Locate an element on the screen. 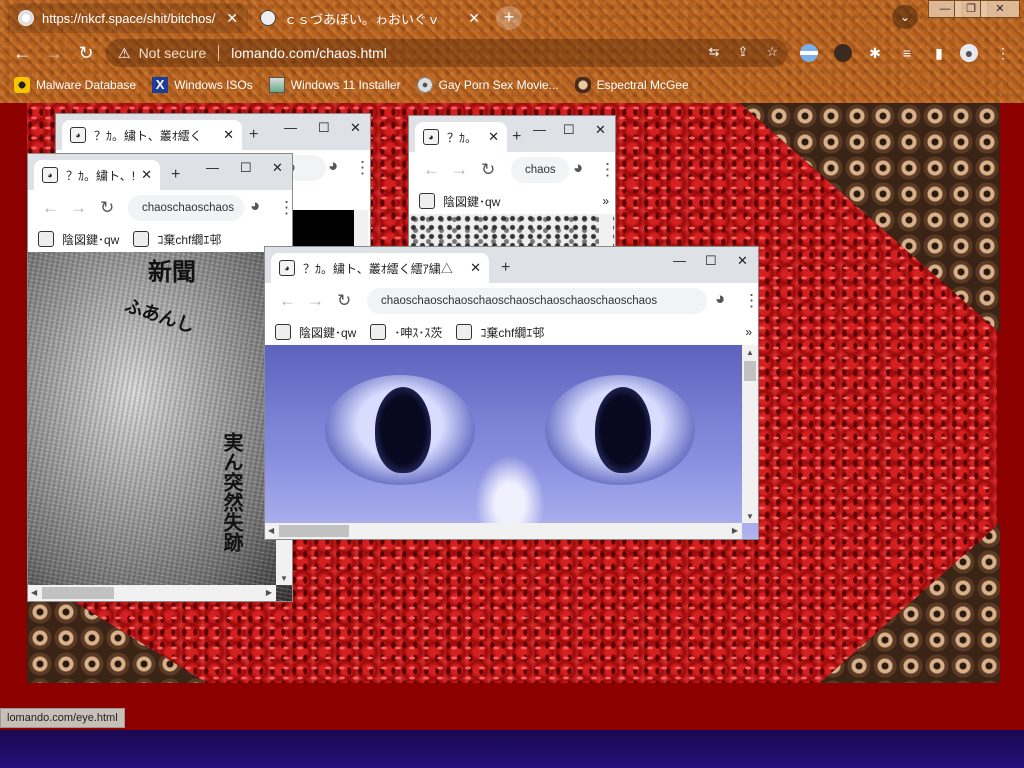  popup-tab: ◕ ？ｶ。繍ト、! ✕ is located at coordinates (97, 175).